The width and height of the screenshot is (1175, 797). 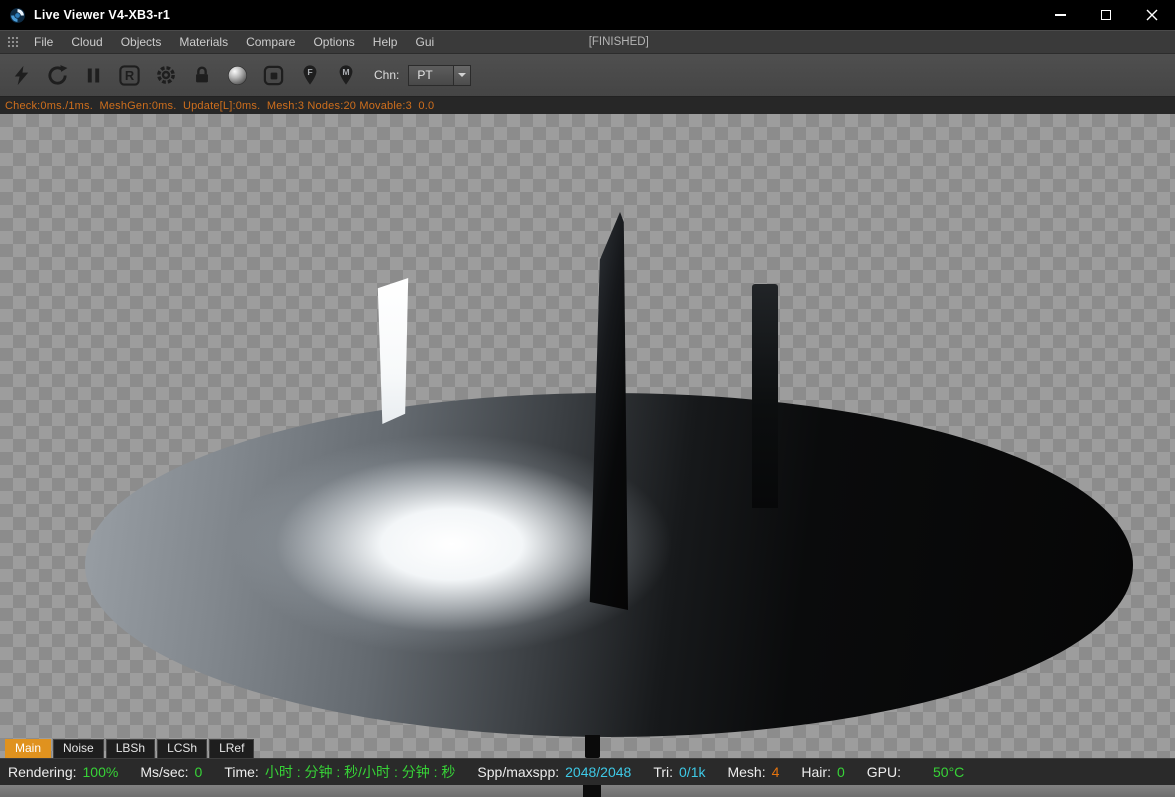 I want to click on bottom-strip, so click(x=587, y=791).